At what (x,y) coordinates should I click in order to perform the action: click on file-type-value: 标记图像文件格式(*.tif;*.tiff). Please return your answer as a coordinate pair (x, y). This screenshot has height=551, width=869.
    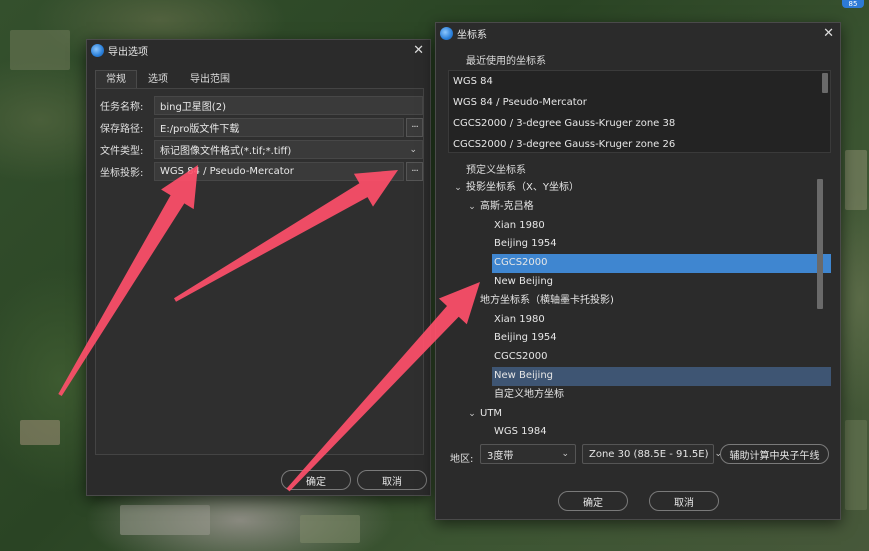
    Looking at the image, I should click on (226, 151).